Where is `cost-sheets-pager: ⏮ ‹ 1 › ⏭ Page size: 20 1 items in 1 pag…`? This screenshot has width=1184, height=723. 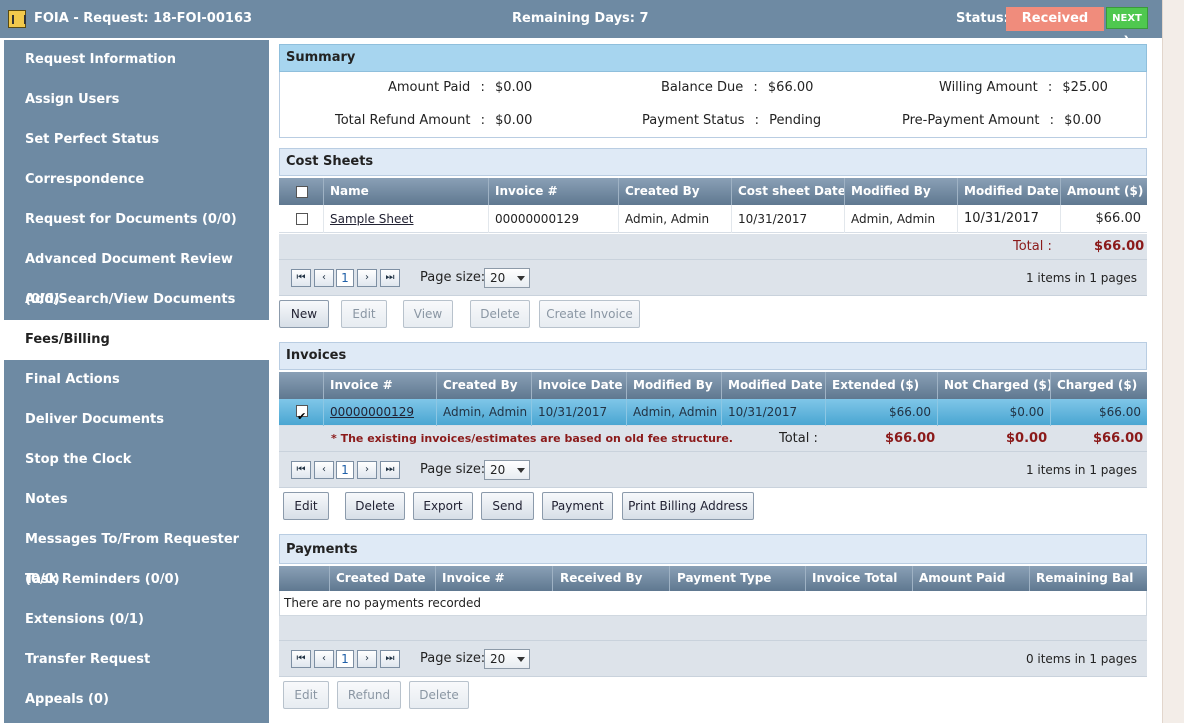
cost-sheets-pager: ⏮ ‹ 1 › ⏭ Page size: 20 1 items in 1 pag… is located at coordinates (713, 278).